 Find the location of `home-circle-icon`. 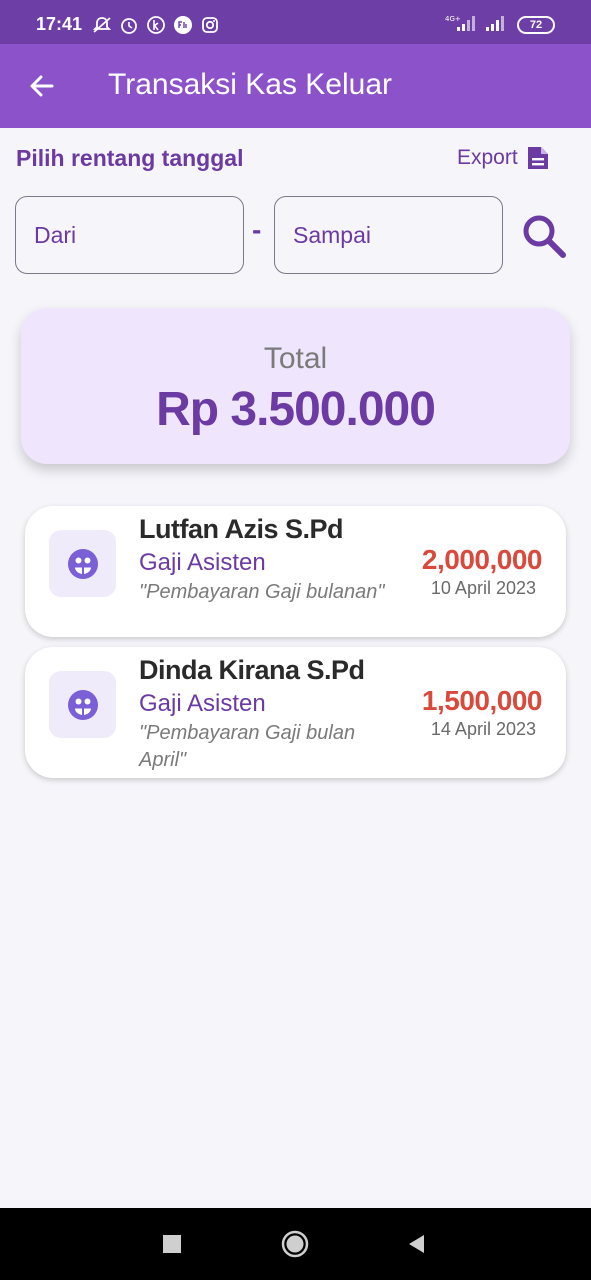

home-circle-icon is located at coordinates (295, 1244).